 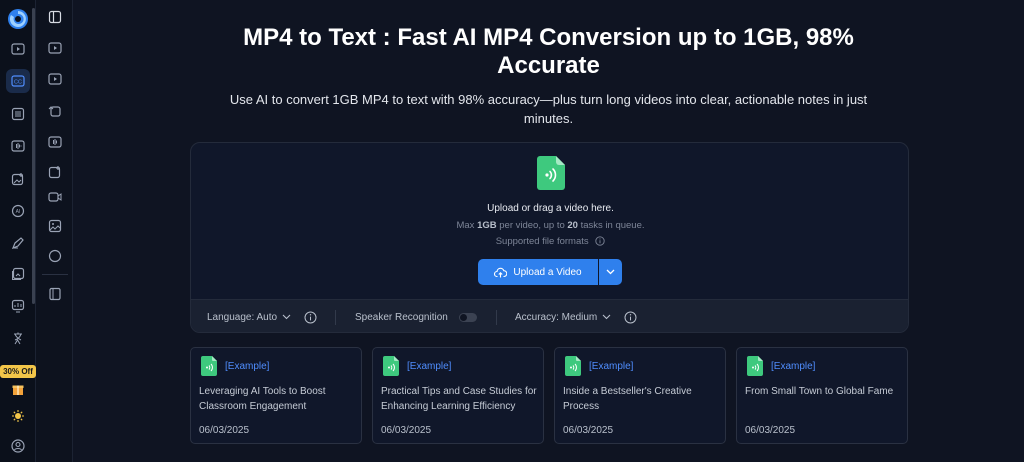 I want to click on svg-text: CC, so click(x=18, y=83).